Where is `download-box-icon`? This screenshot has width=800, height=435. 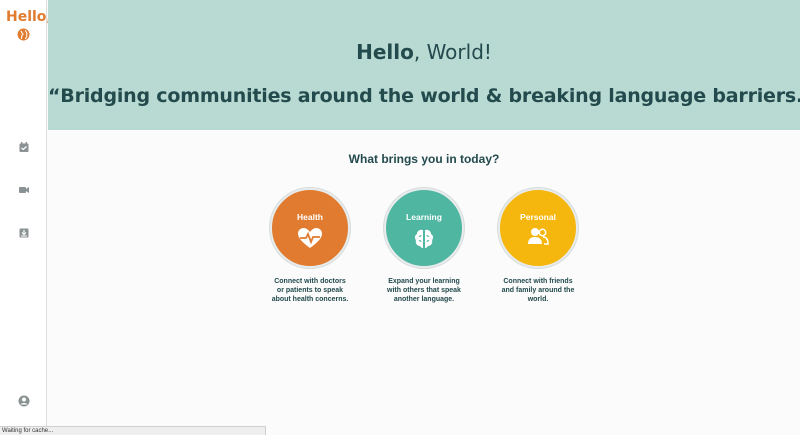
download-box-icon is located at coordinates (24, 233).